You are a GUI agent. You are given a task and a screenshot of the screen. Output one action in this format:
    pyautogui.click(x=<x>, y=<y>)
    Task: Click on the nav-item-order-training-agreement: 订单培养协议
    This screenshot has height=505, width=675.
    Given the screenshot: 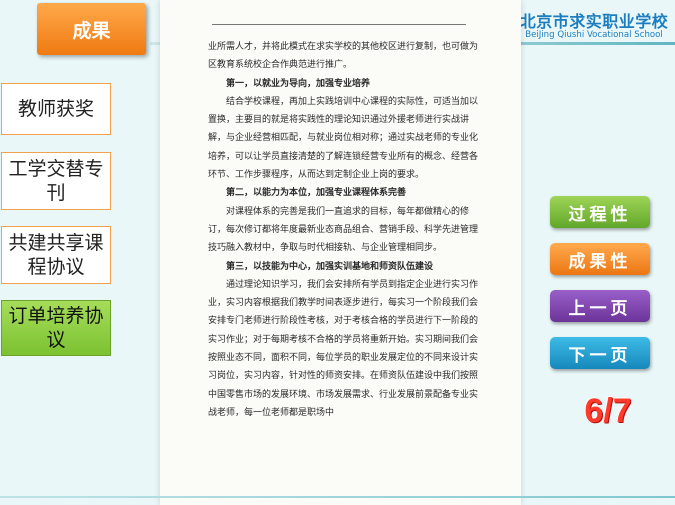 What is the action you would take?
    pyautogui.click(x=56, y=328)
    